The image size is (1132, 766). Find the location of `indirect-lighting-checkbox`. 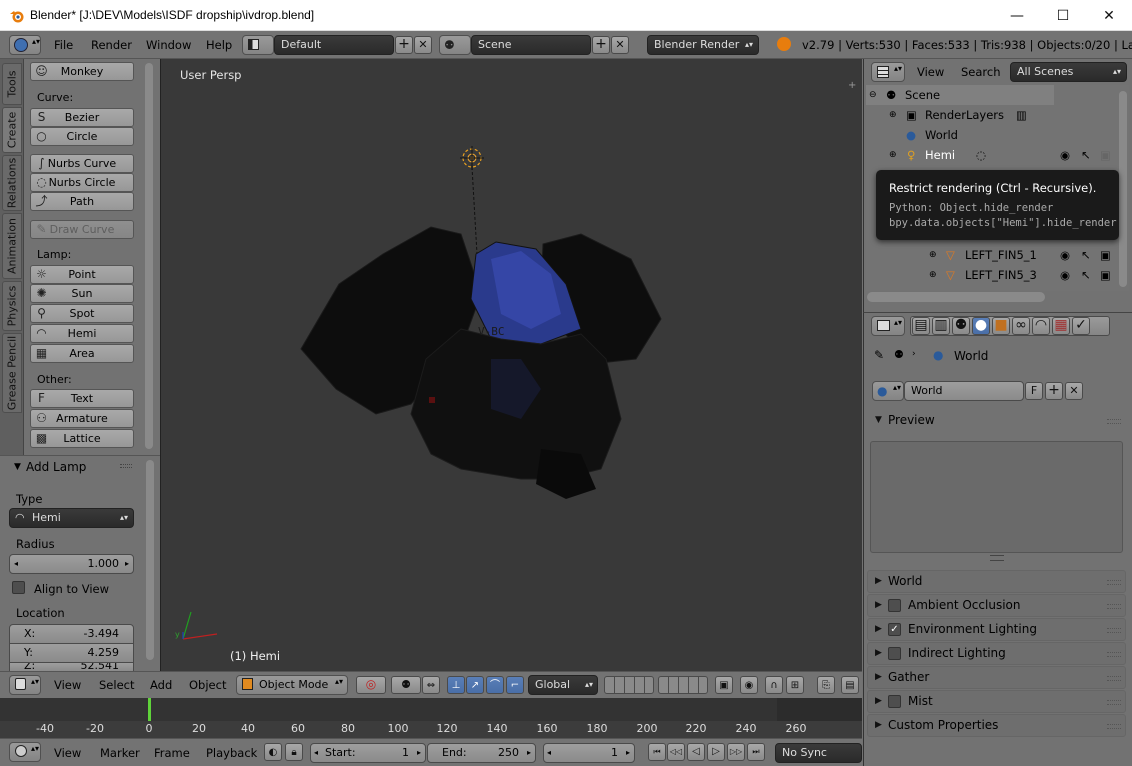

indirect-lighting-checkbox is located at coordinates (894, 653).